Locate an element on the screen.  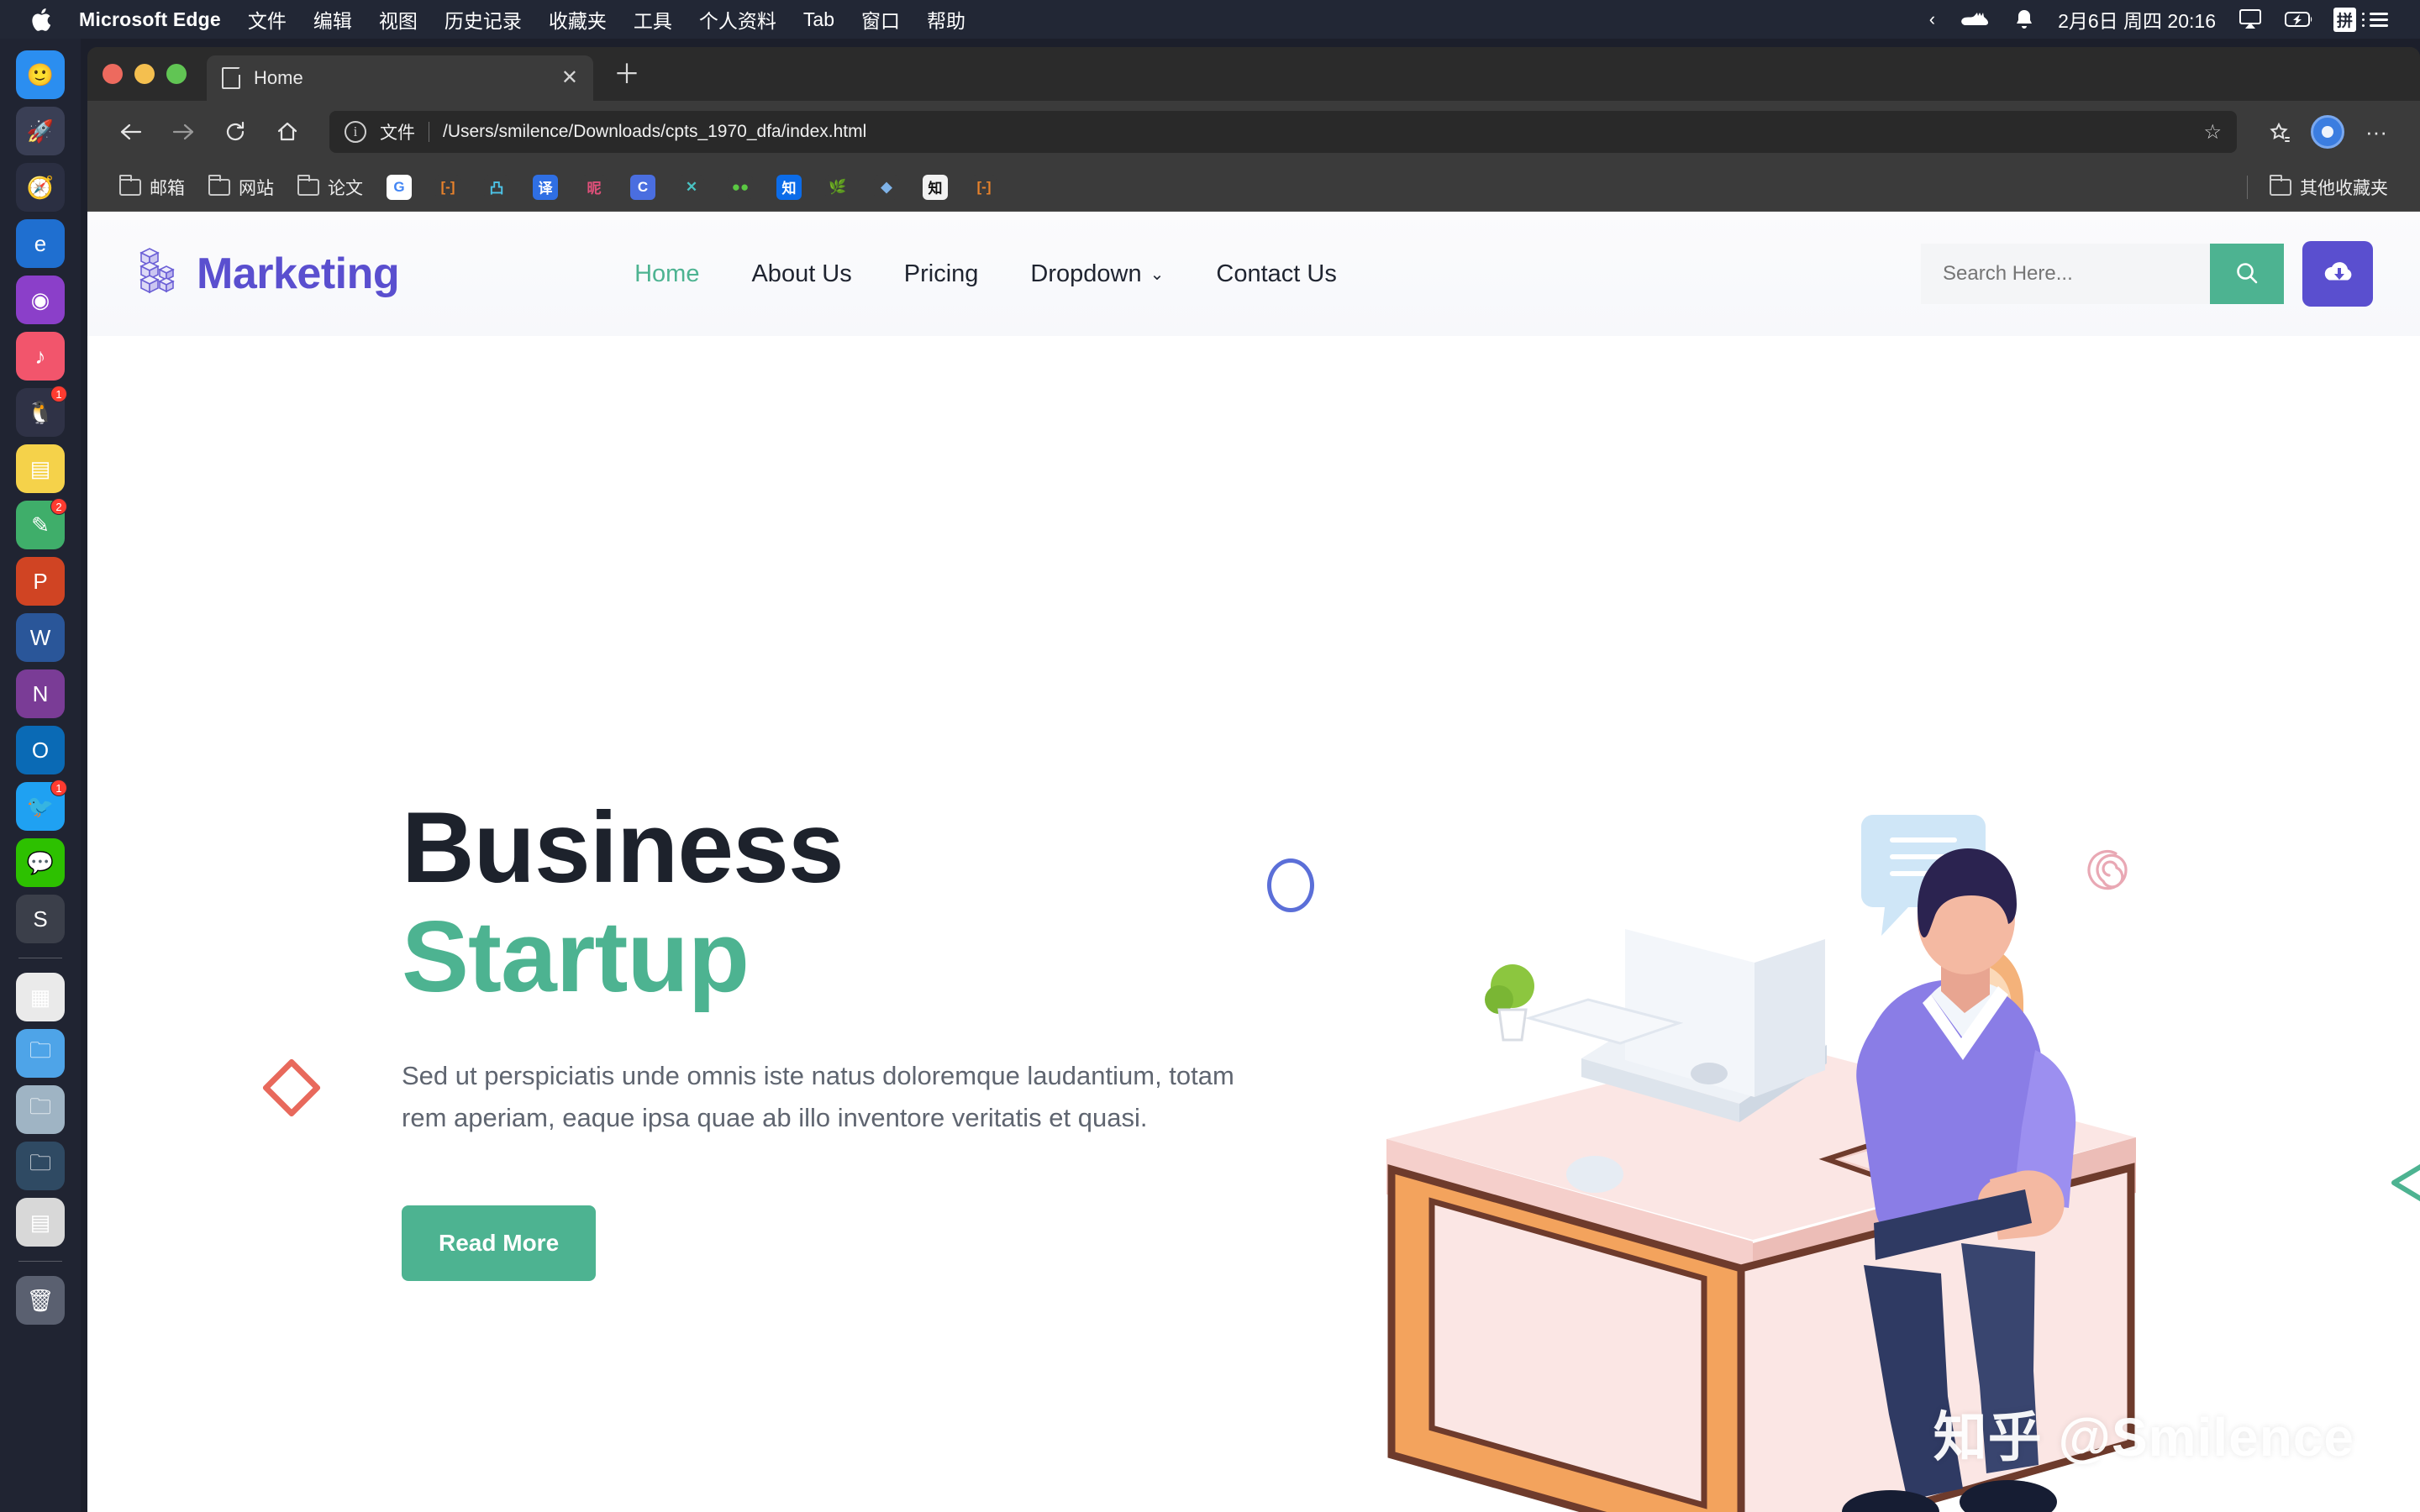
zhihu-icon: 知 is located at coordinates (789, 187).